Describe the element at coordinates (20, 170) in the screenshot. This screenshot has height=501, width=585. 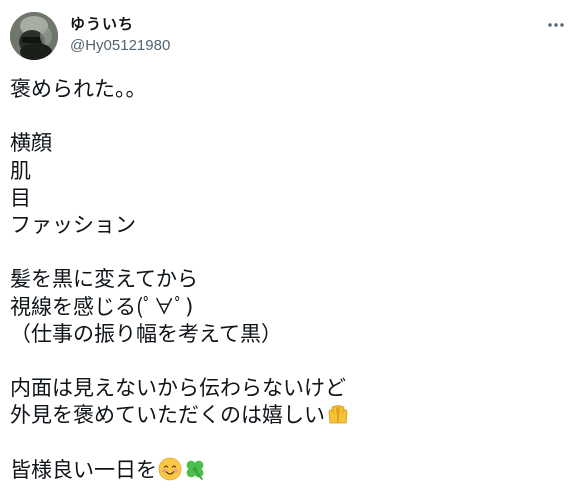
I see `tweet-line: 肌` at that location.